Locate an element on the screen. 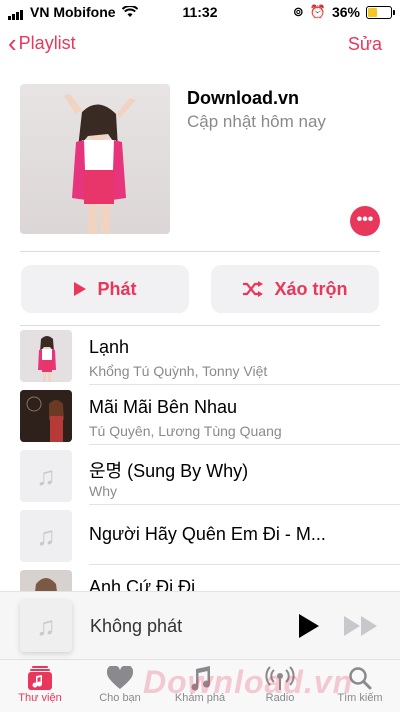  song-title: 운명 (Sung By Why) is located at coordinates (169, 471).